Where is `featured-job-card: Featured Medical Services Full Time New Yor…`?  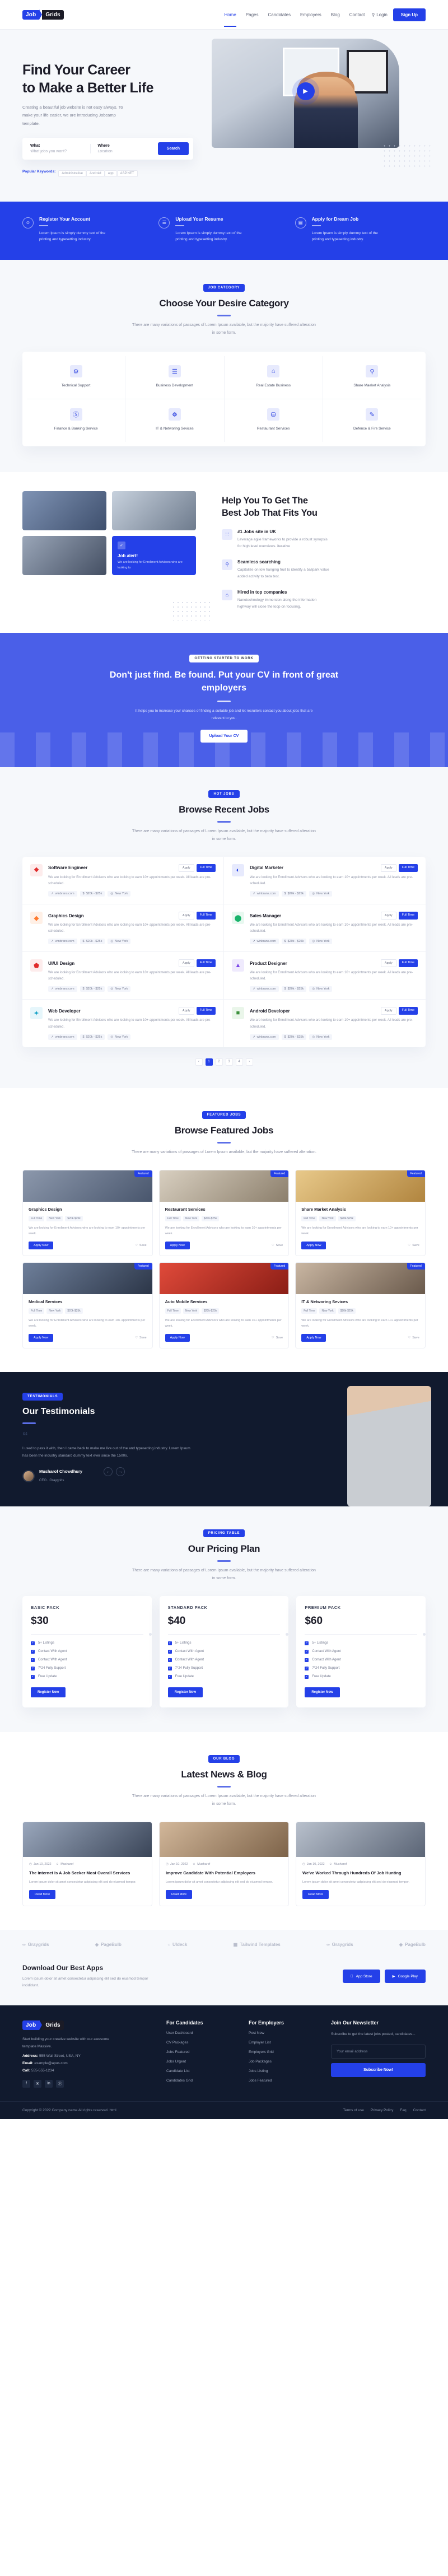
featured-job-card: Featured Medical Services Full Time New Yor… is located at coordinates (88, 1306).